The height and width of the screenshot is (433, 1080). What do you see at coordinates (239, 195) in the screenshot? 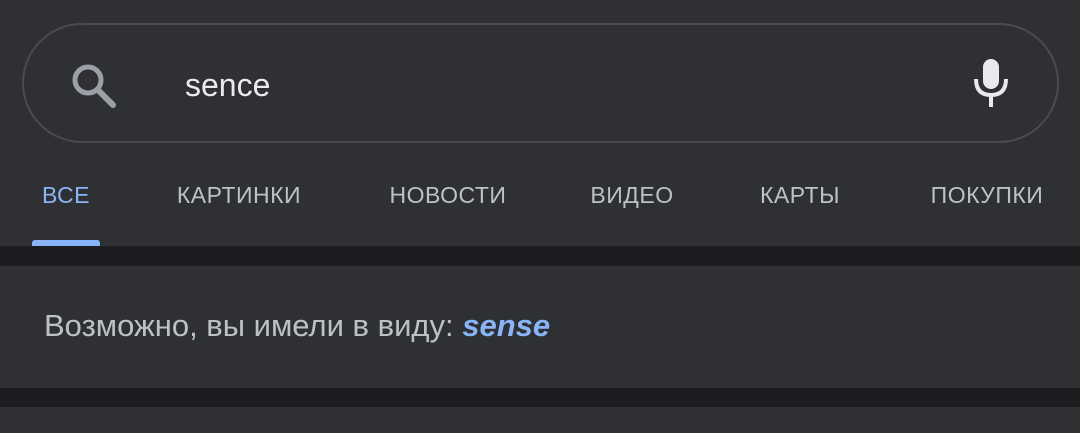
I see `tab-images: КАРТИНКИ` at bounding box center [239, 195].